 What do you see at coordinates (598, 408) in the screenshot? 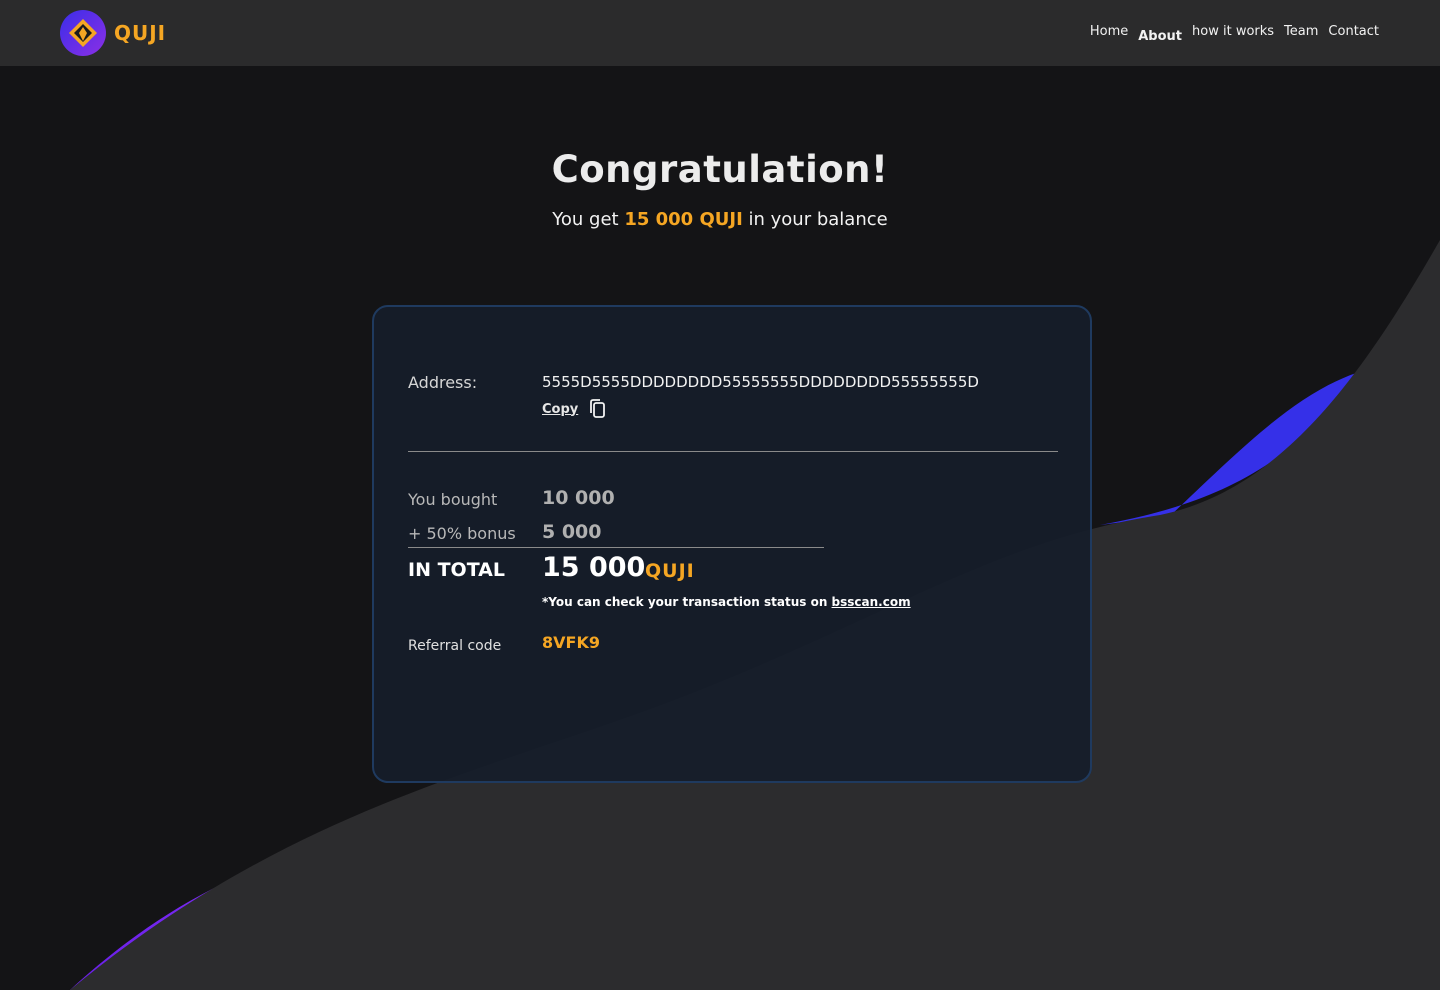
I see `copy-icon` at bounding box center [598, 408].